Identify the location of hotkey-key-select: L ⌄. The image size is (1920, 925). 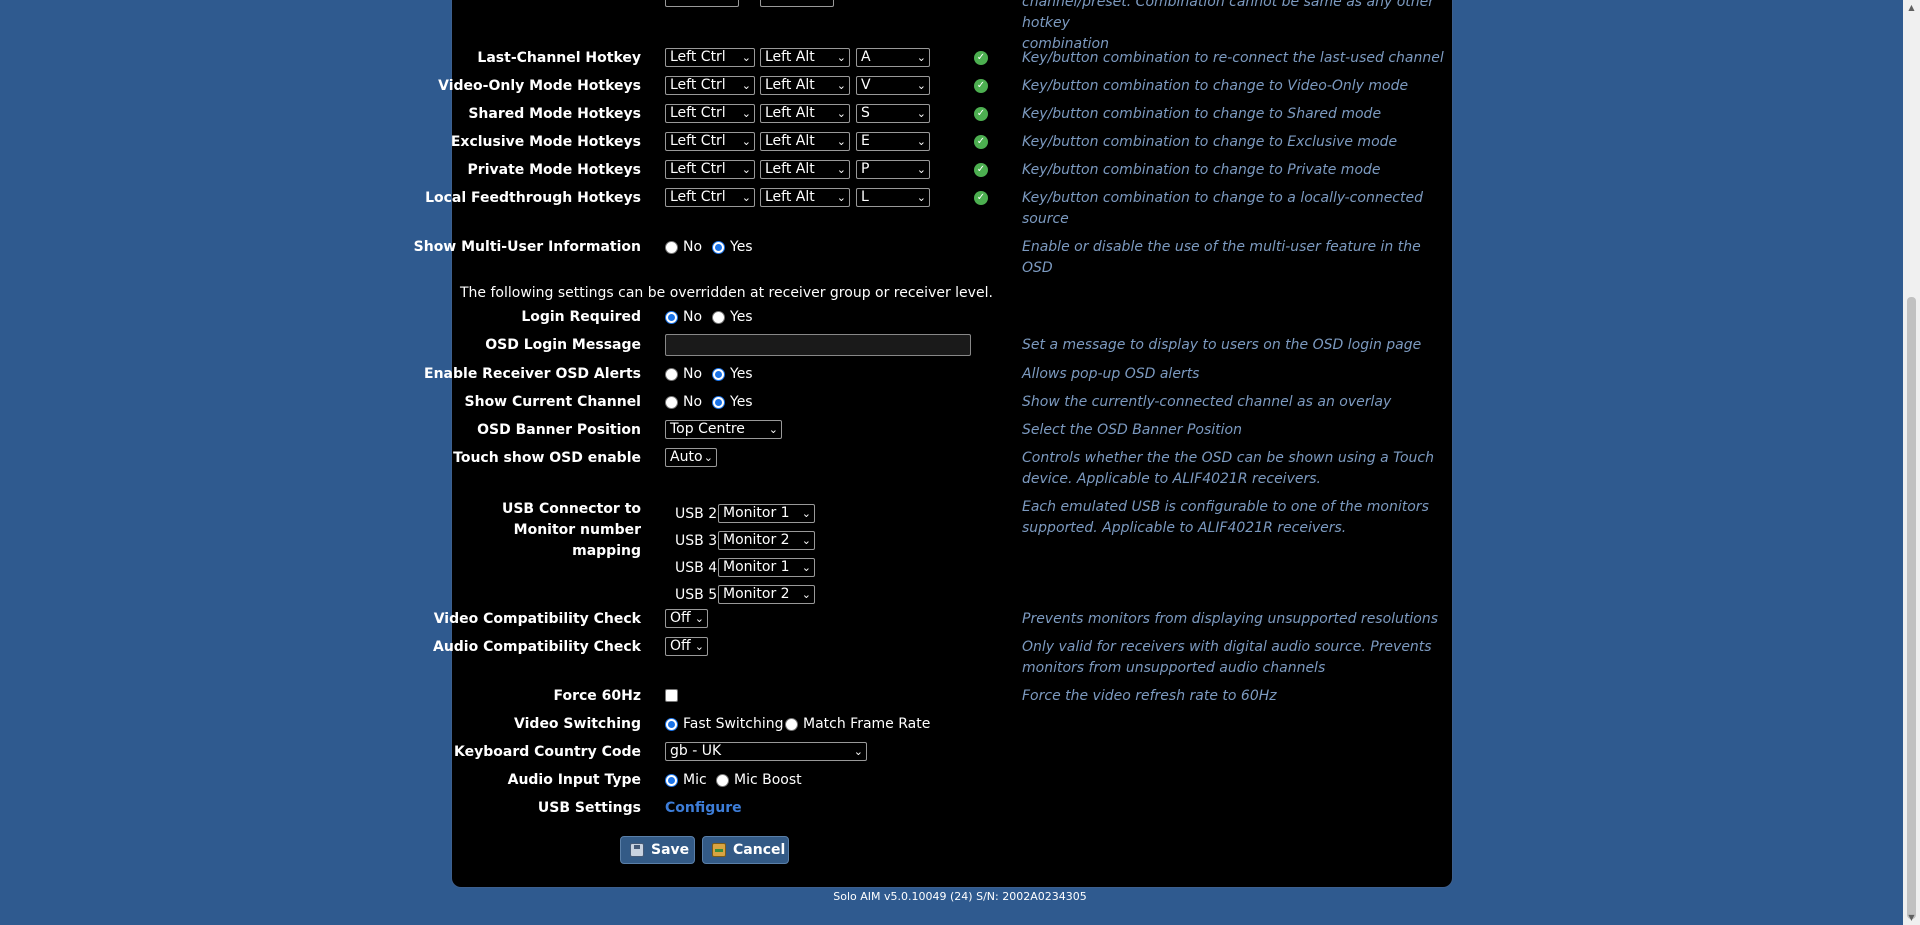
(893, 197).